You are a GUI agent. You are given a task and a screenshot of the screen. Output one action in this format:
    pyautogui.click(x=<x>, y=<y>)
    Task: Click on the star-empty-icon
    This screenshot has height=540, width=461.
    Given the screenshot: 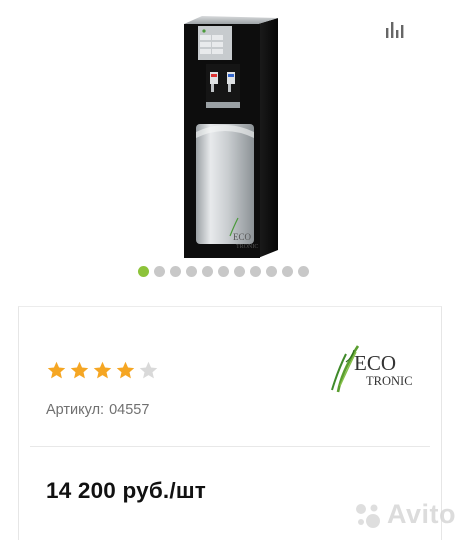 What is the action you would take?
    pyautogui.click(x=148, y=370)
    